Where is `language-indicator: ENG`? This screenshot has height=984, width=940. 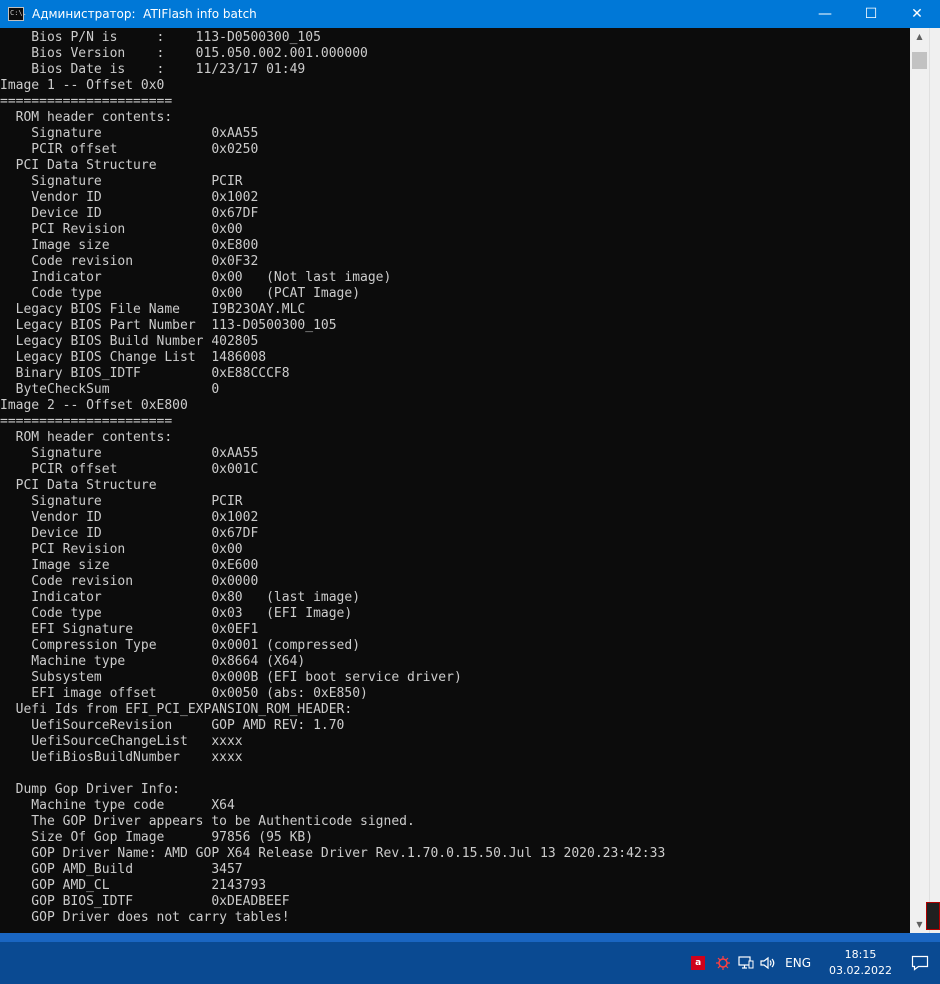
language-indicator: ENG is located at coordinates (800, 963).